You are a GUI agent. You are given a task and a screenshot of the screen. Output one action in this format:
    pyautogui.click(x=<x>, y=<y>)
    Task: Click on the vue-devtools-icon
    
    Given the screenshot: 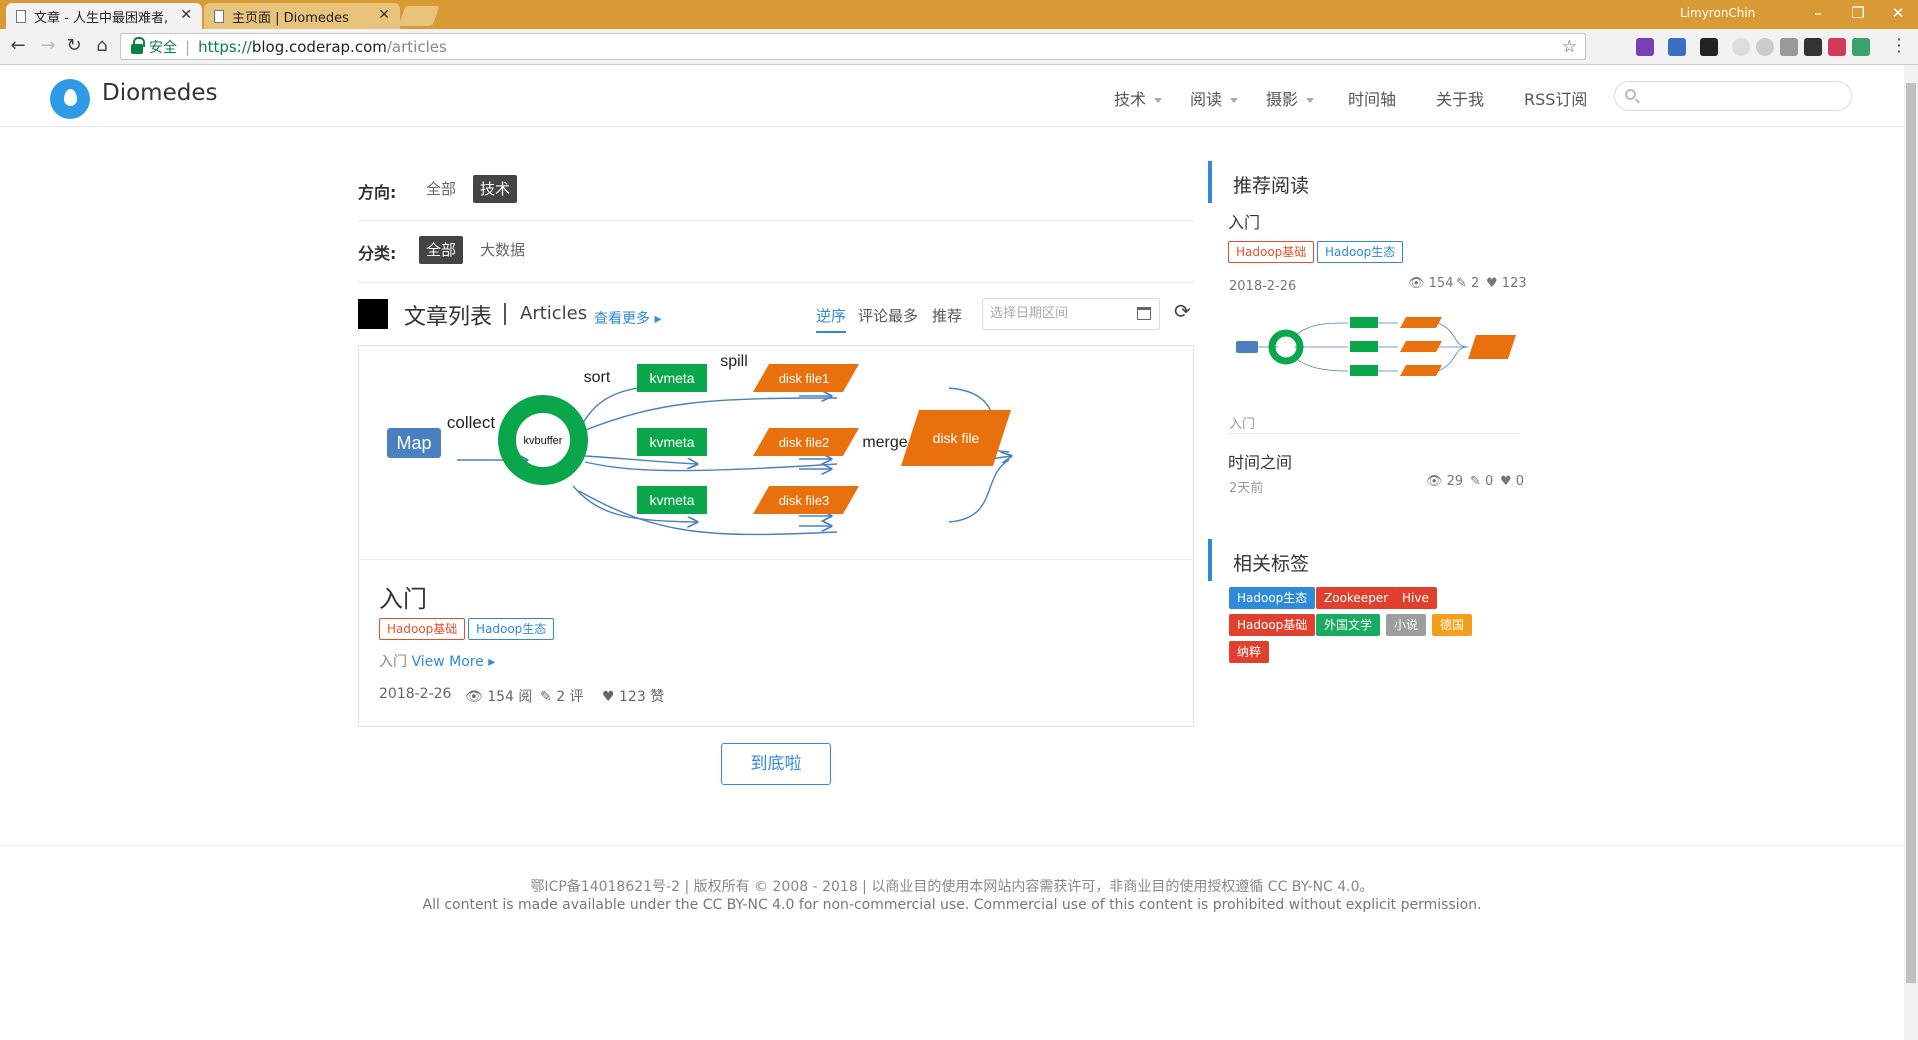 What is the action you would take?
    pyautogui.click(x=1861, y=47)
    